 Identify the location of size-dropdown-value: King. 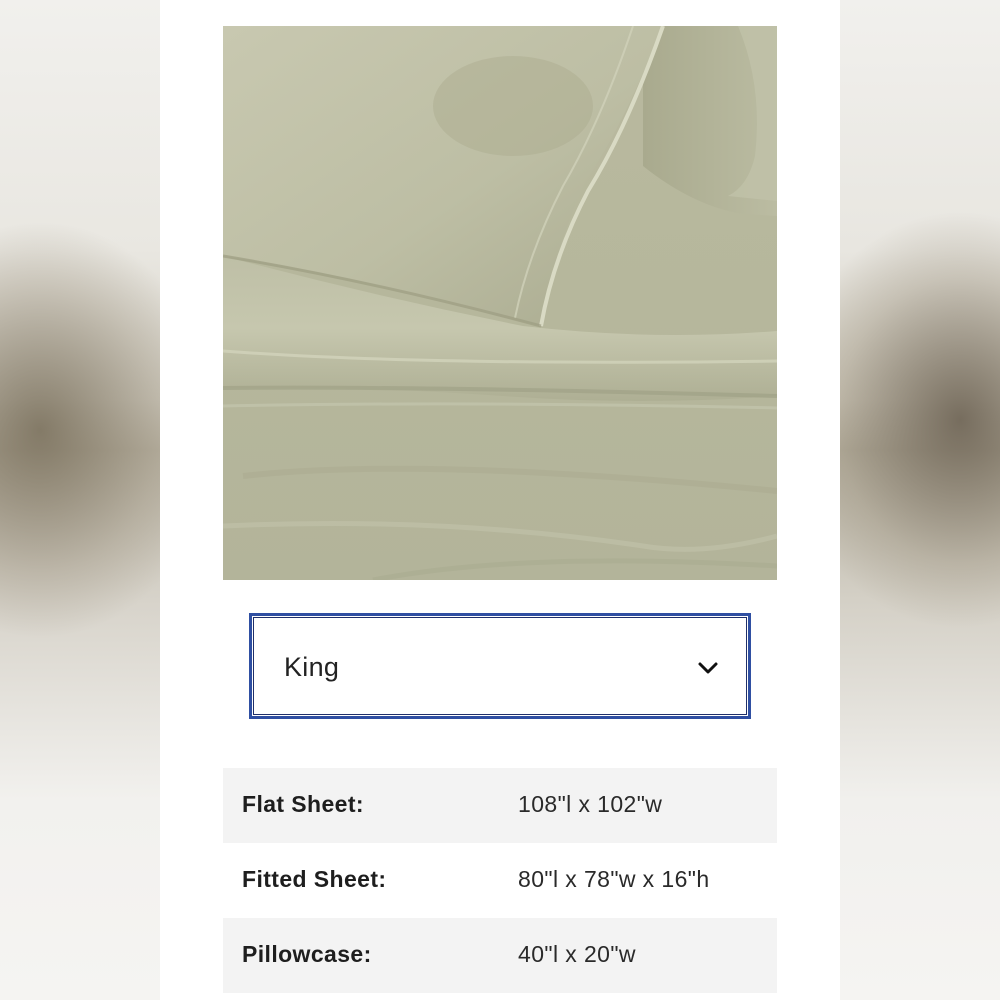
(312, 667).